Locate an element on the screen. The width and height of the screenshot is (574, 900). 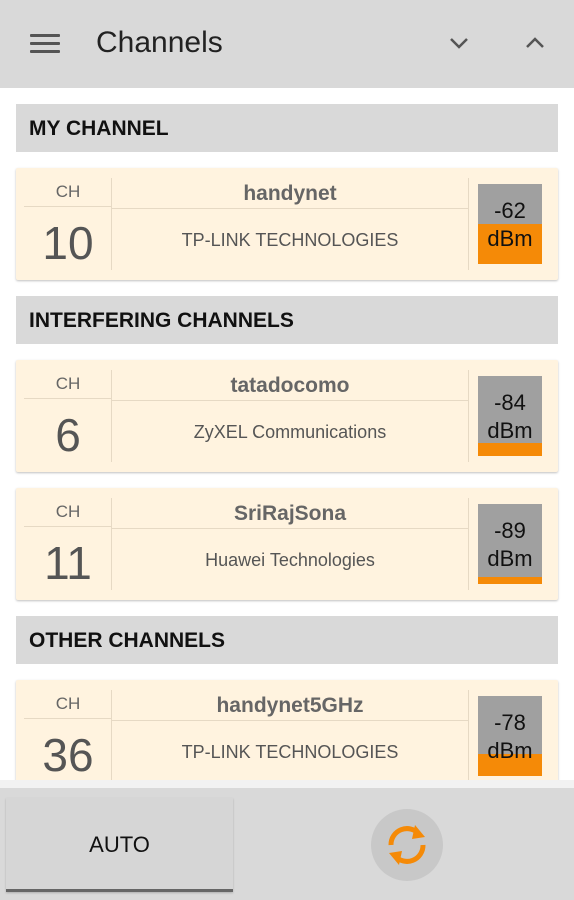
ssid-label: handynet is located at coordinates (290, 193).